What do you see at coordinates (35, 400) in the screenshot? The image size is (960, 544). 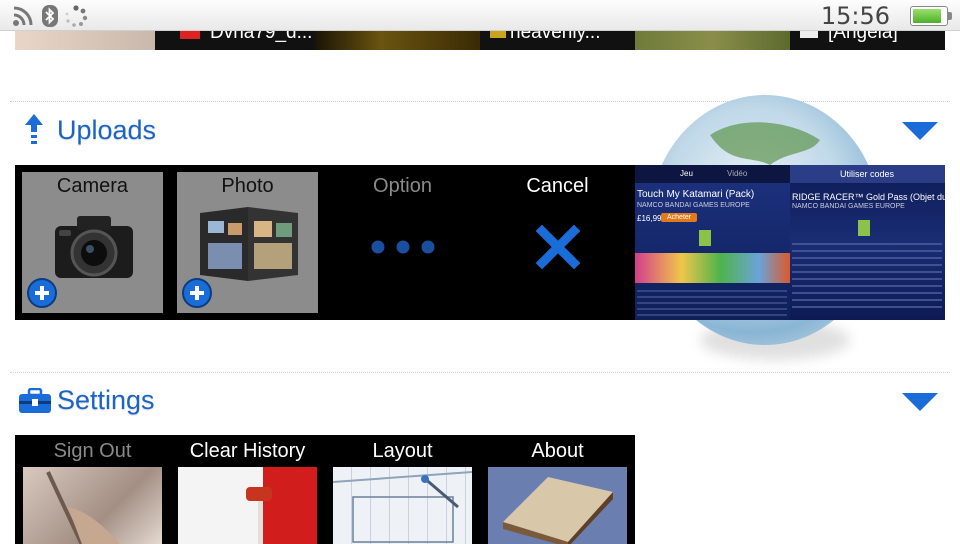 I see `toolbox-icon` at bounding box center [35, 400].